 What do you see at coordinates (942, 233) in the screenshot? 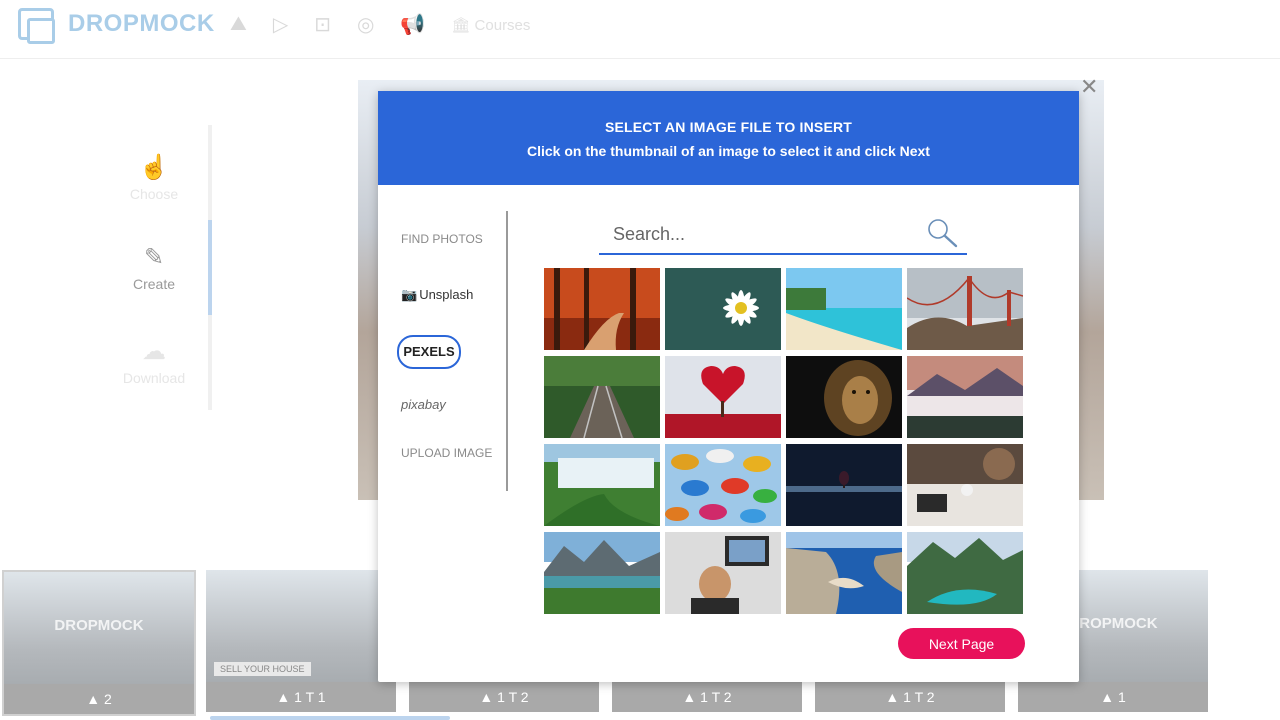
I see `search-icon` at bounding box center [942, 233].